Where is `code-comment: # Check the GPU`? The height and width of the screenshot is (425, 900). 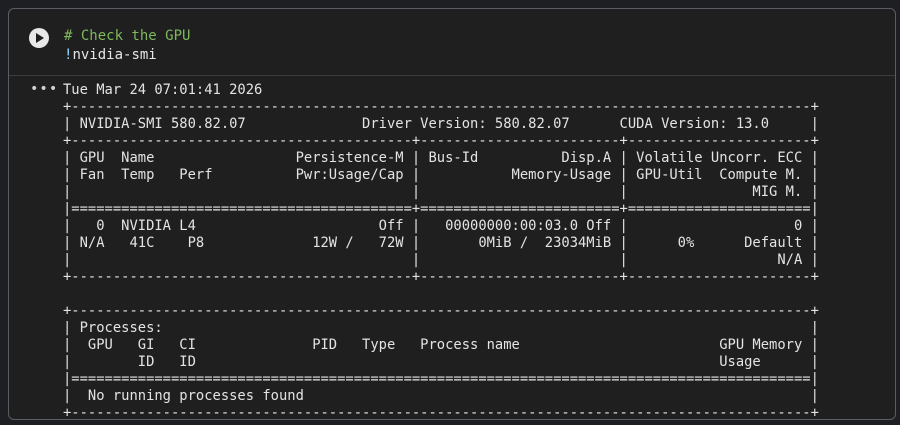
code-comment: # Check the GPU is located at coordinates (127, 36).